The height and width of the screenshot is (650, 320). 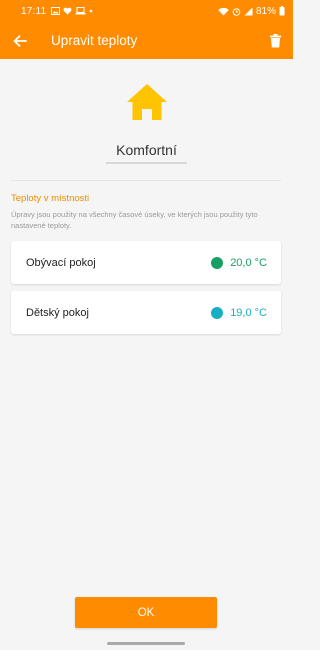 I want to click on wifi-icon, so click(x=223, y=11).